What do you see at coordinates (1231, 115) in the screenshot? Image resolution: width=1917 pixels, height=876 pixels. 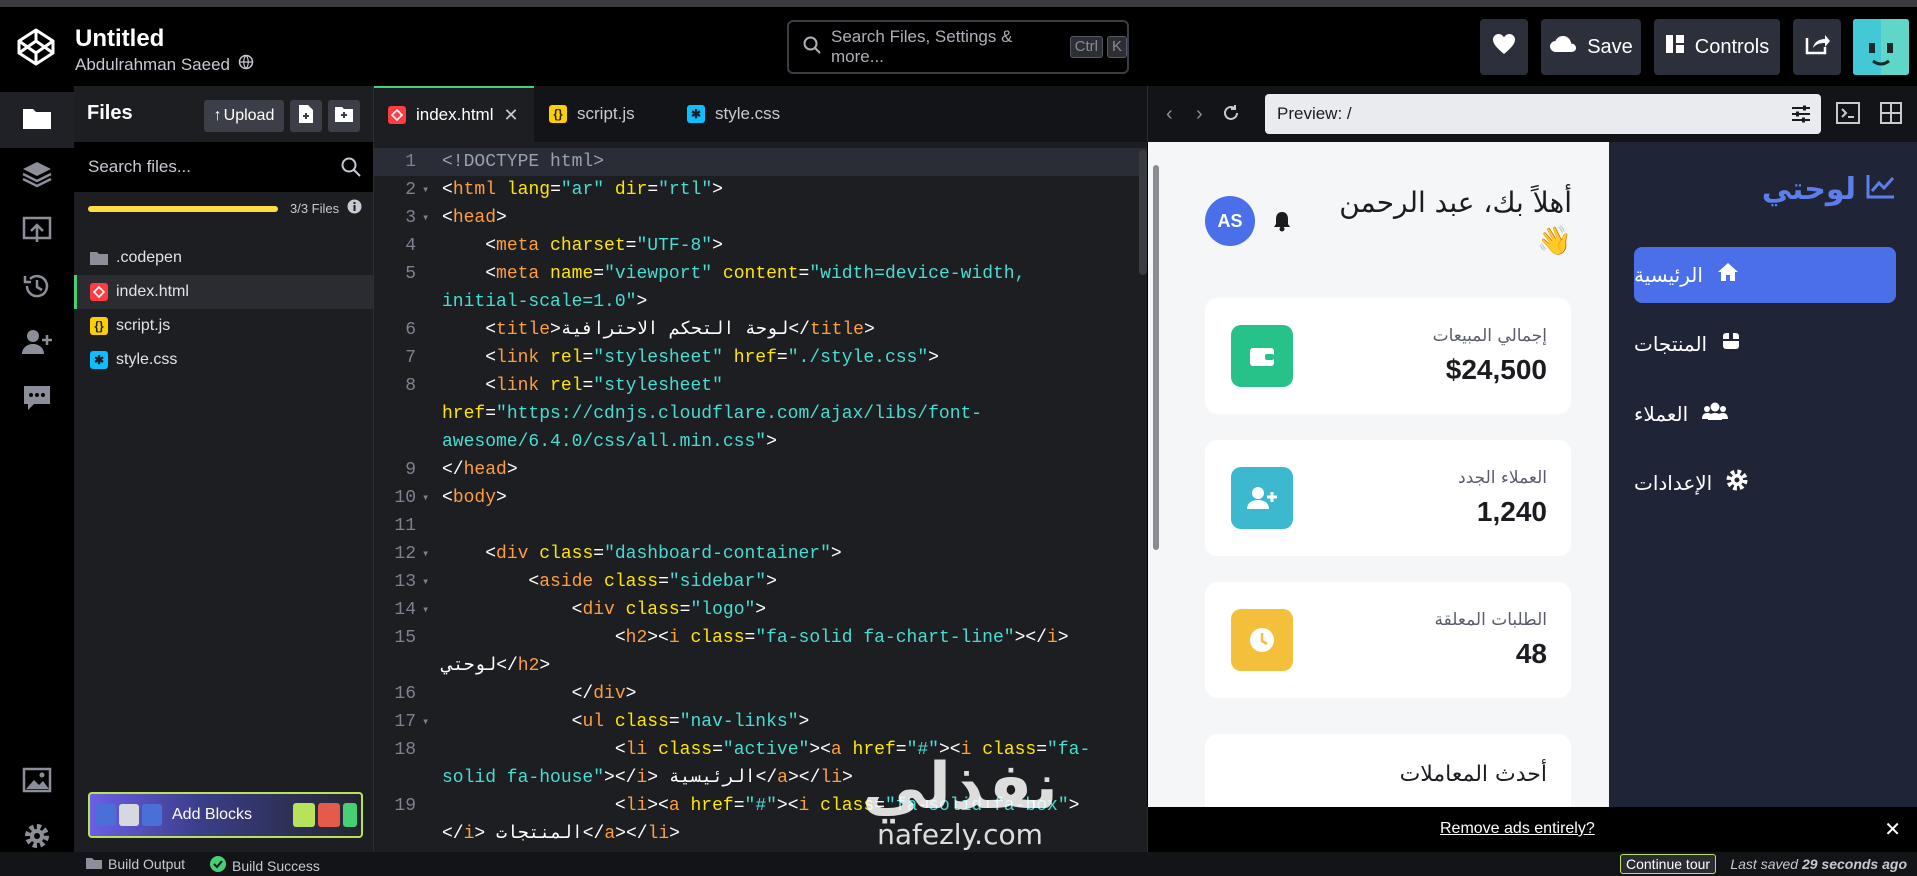 I see `refresh-icon` at bounding box center [1231, 115].